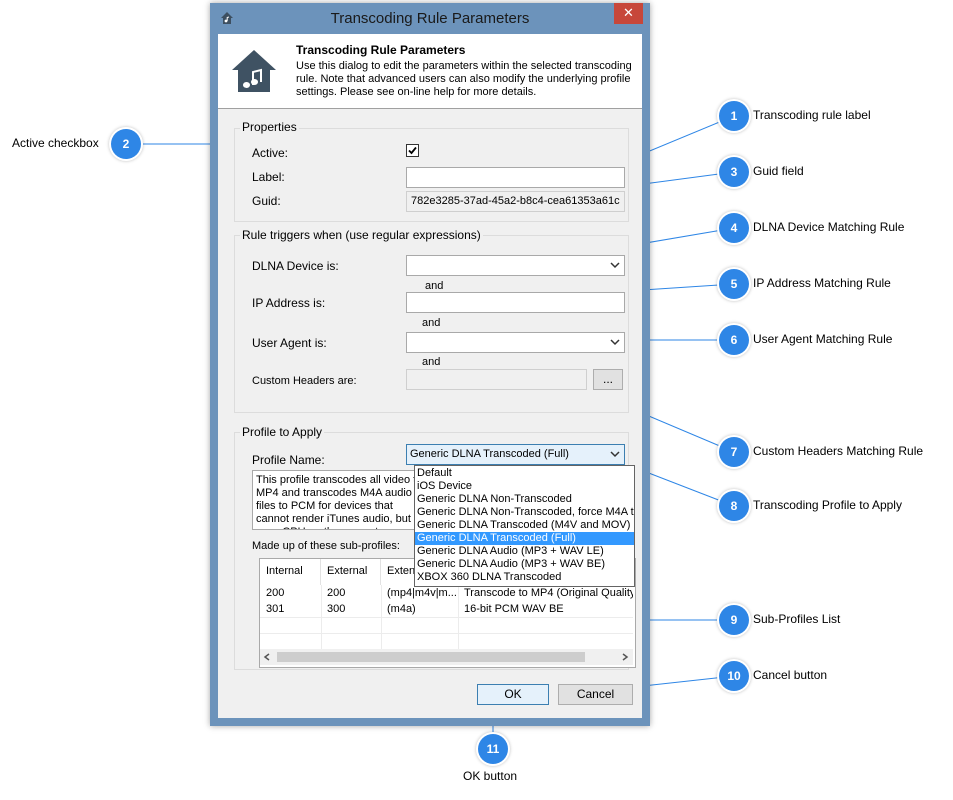  I want to click on table-cell: 16-bit PCM WAV BE, so click(514, 609).